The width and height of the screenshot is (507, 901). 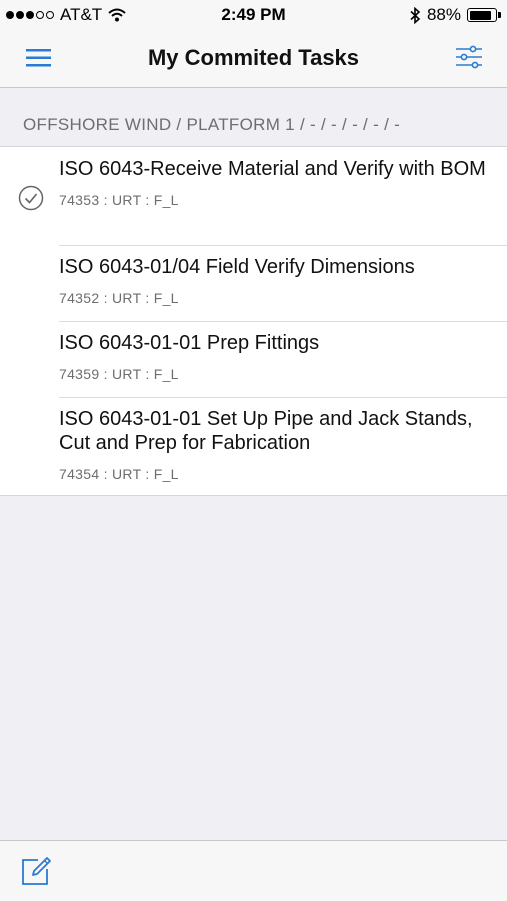 What do you see at coordinates (119, 474) in the screenshot?
I see `task-subtitle: 74354 : URT : F_L` at bounding box center [119, 474].